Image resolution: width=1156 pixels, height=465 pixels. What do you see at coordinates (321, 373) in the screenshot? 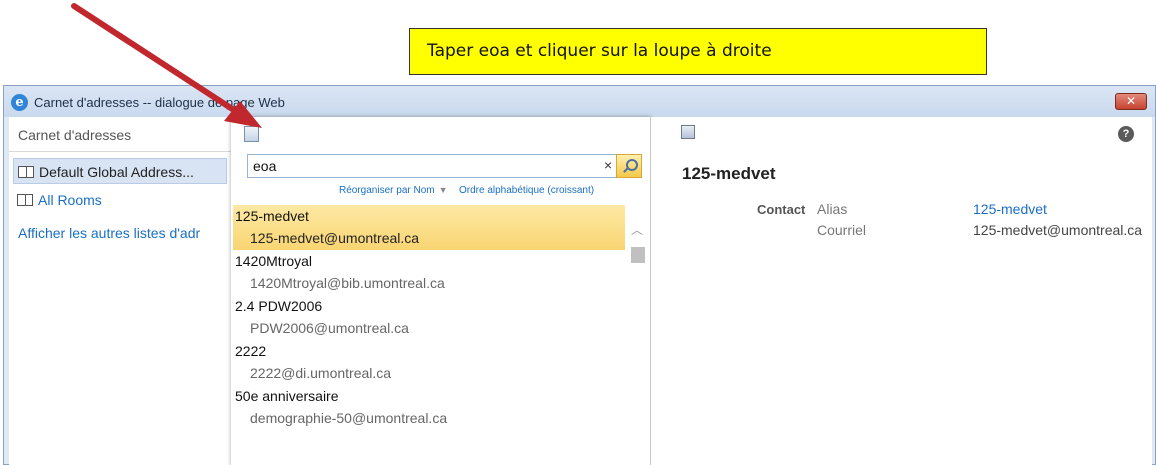
I see `result-email: 2222@di.umontreal.ca` at bounding box center [321, 373].